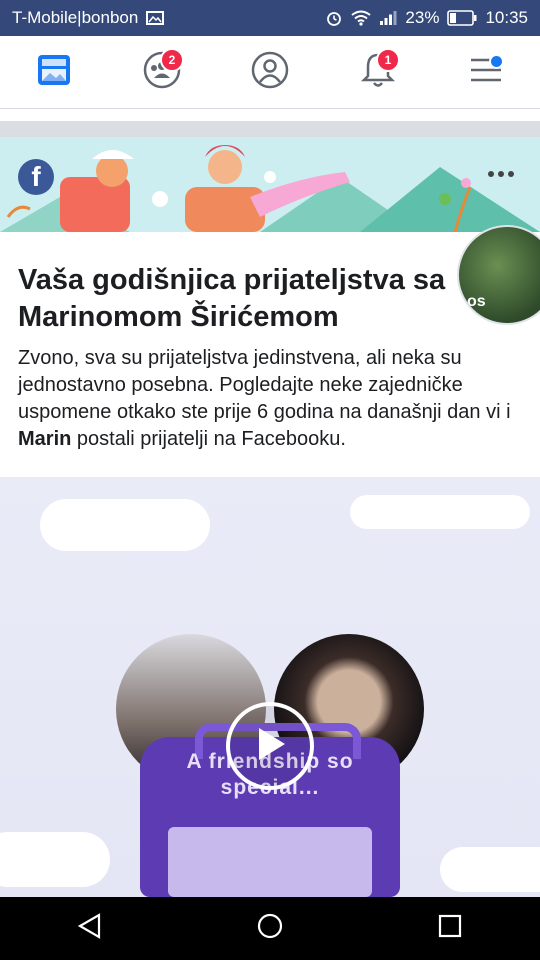 The height and width of the screenshot is (960, 540). I want to click on battery-icon, so click(462, 18).